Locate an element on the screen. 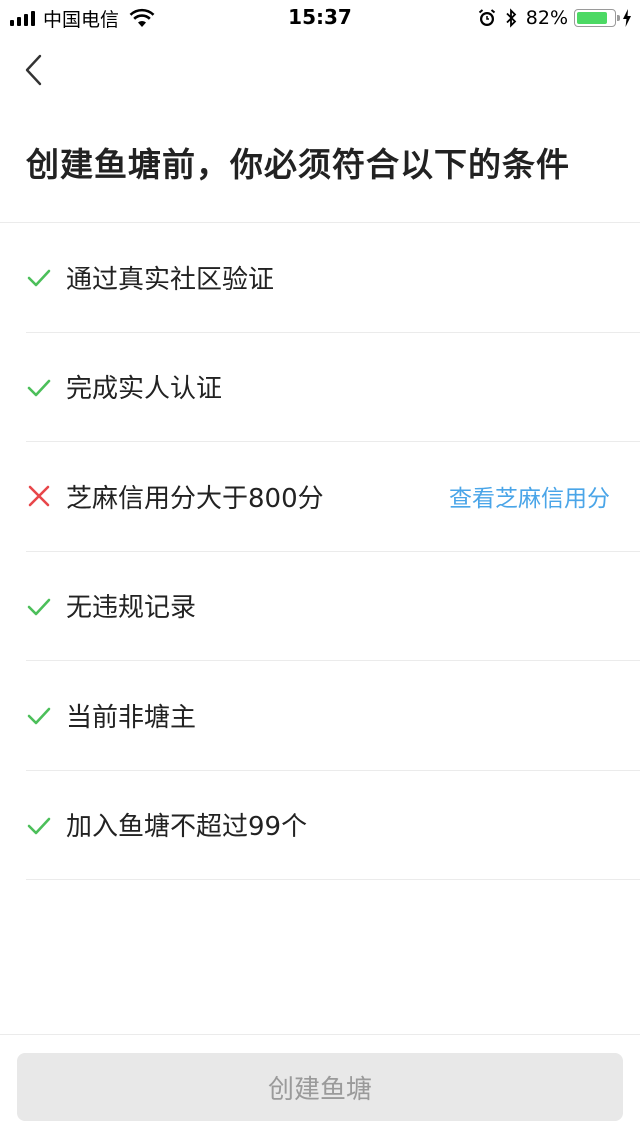 The width and height of the screenshot is (640, 1138). battery-percent: 82% is located at coordinates (546, 18).